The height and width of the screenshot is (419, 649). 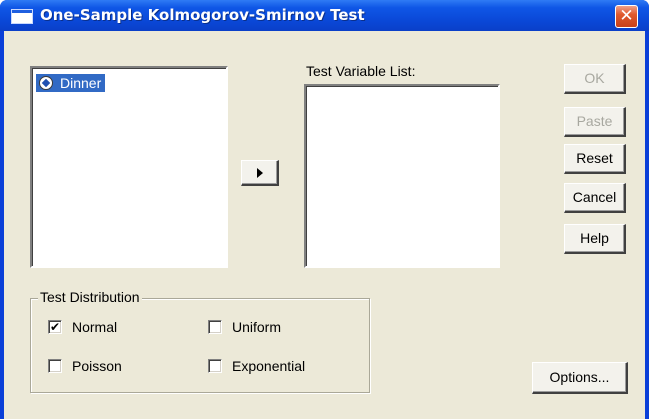 I want to click on close-button: ✕, so click(x=626, y=16).